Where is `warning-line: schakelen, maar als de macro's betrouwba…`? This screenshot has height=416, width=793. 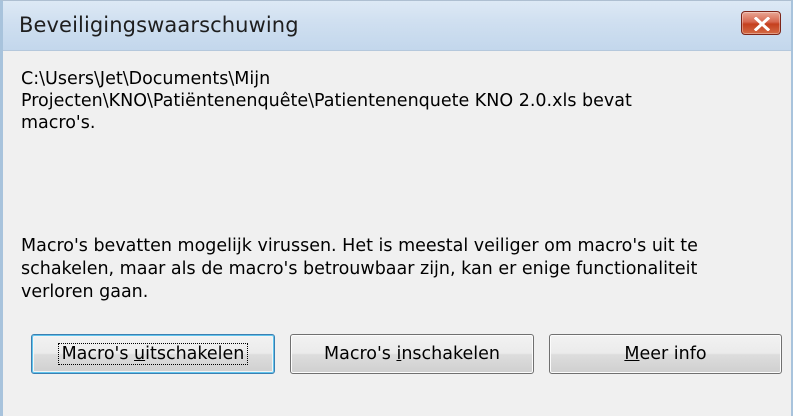
warning-line: schakelen, maar als de macro's betrouwba… is located at coordinates (359, 269).